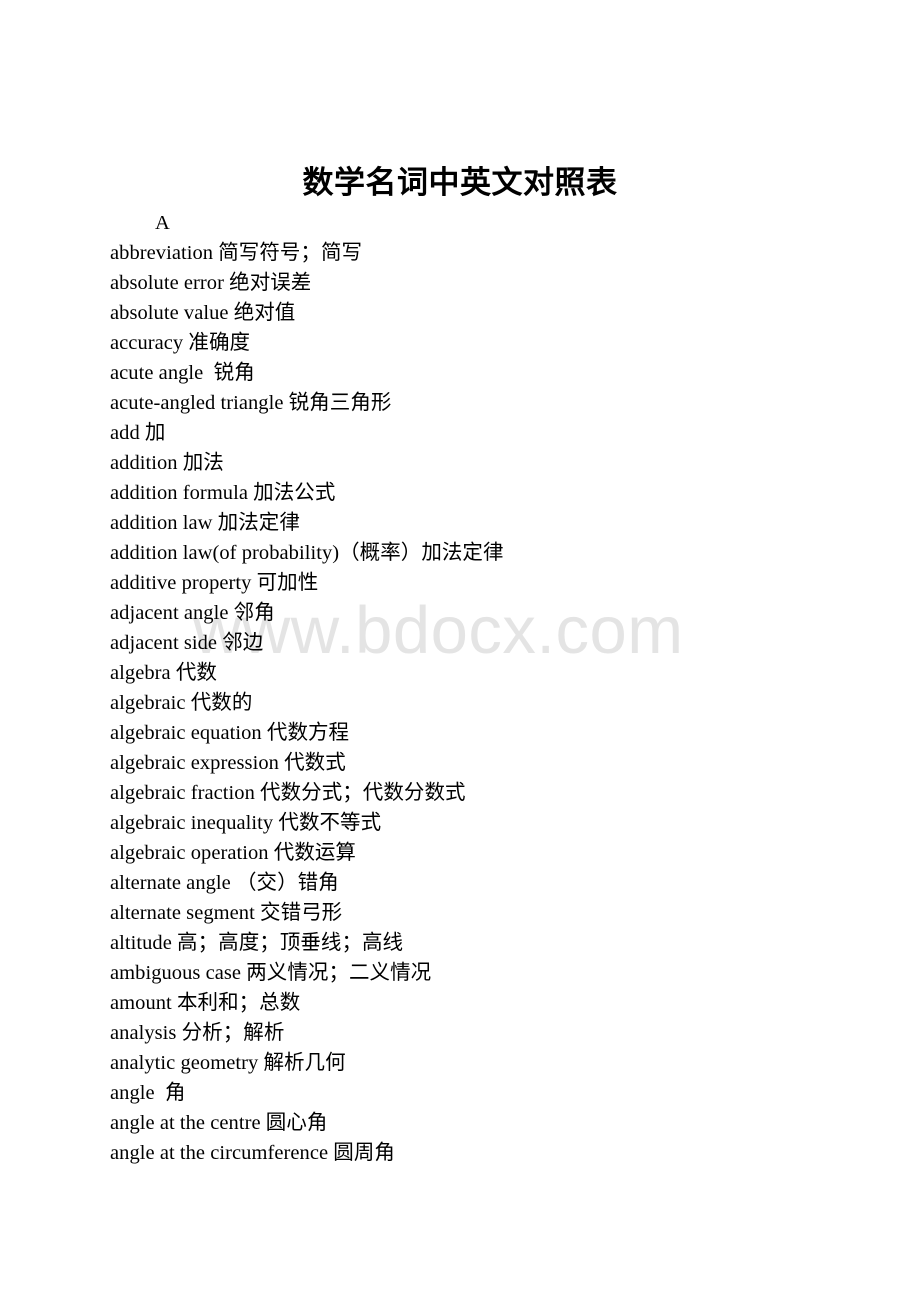  Describe the element at coordinates (214, 583) in the screenshot. I see `glossary-entry: additive property 可加性` at that location.